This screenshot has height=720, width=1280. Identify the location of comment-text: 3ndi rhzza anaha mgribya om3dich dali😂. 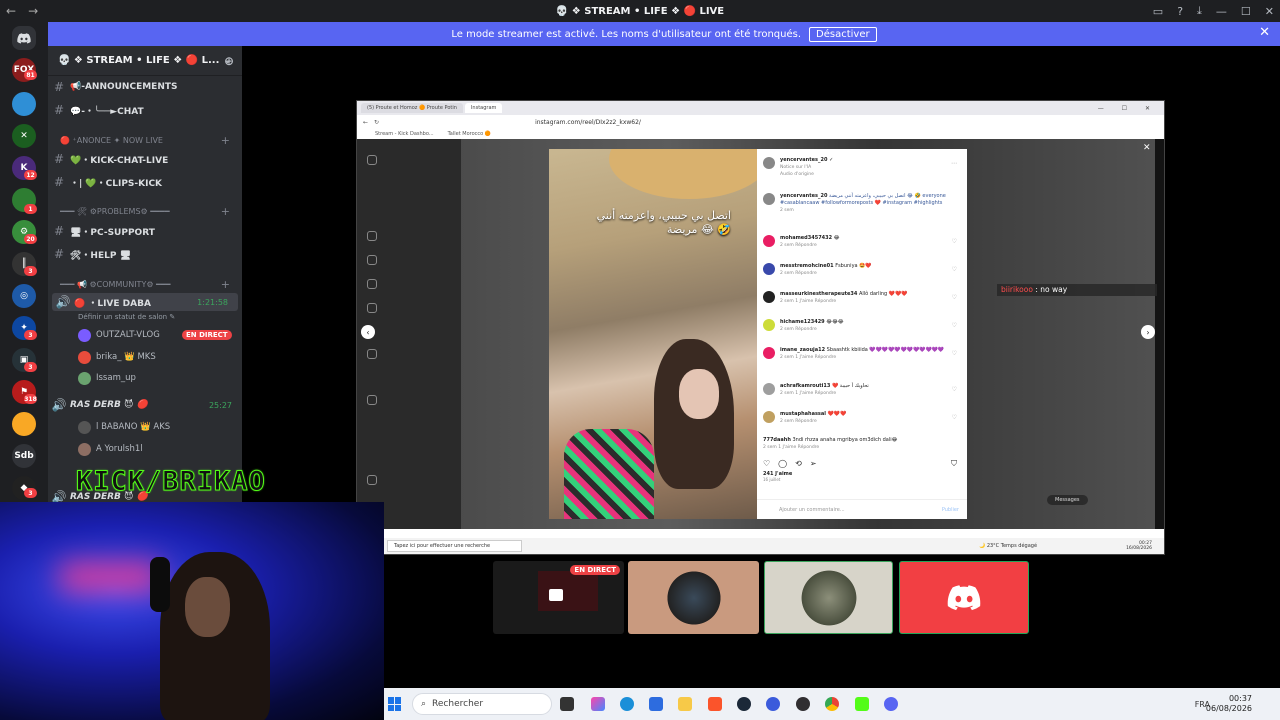
(845, 440).